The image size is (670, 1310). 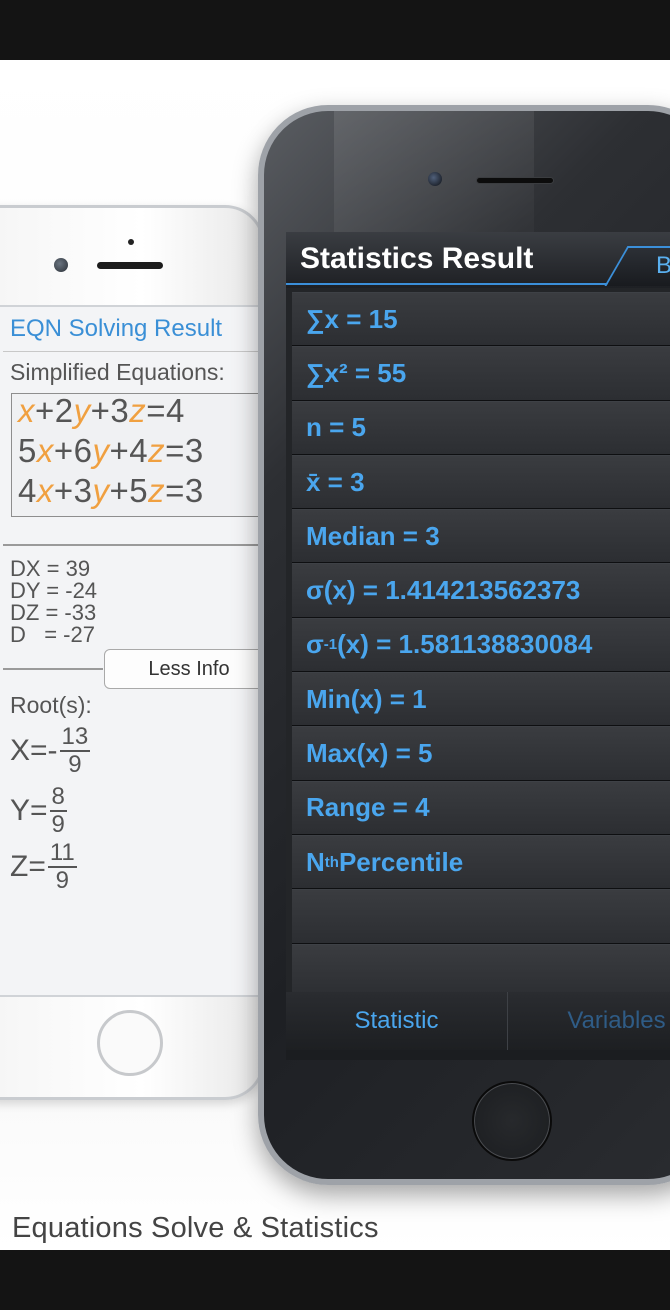 I want to click on root-numerator: 11, so click(x=62, y=853).